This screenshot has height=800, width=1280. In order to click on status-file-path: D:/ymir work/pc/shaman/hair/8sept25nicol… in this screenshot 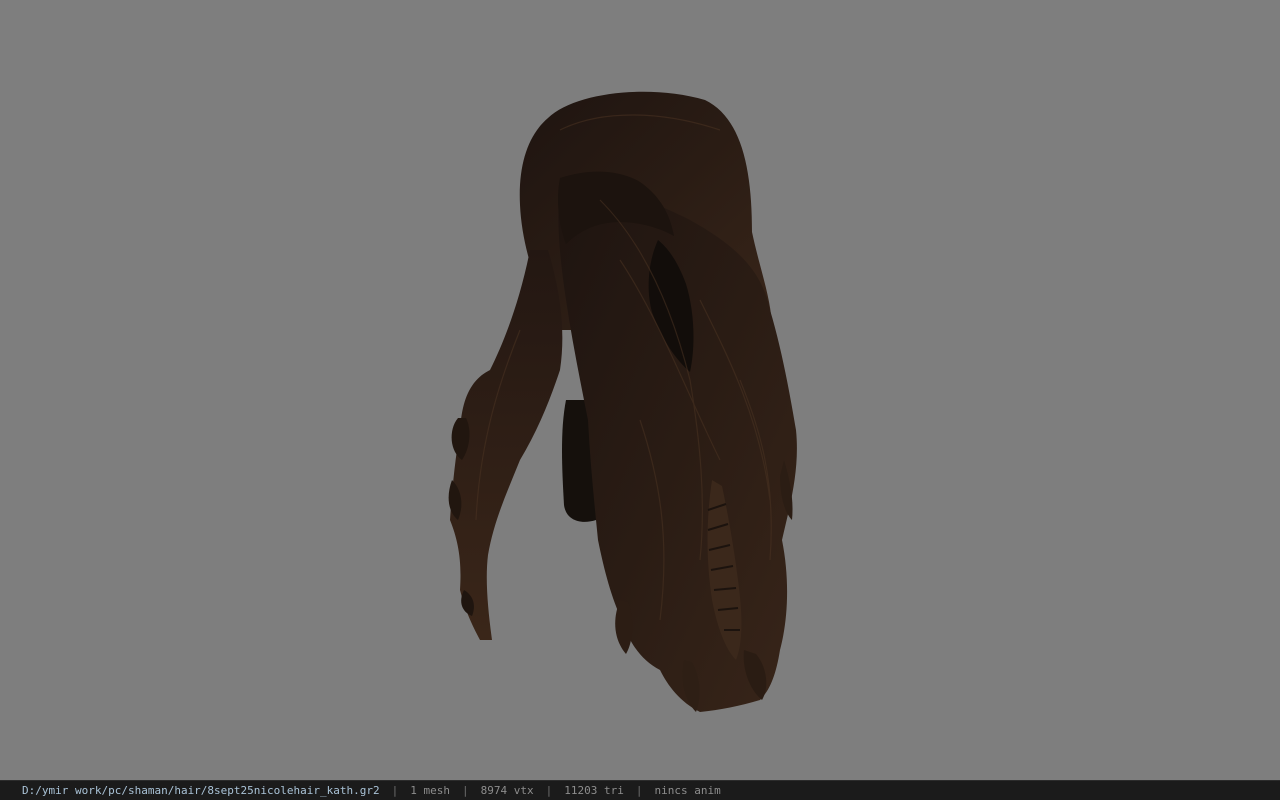, I will do `click(201, 790)`.